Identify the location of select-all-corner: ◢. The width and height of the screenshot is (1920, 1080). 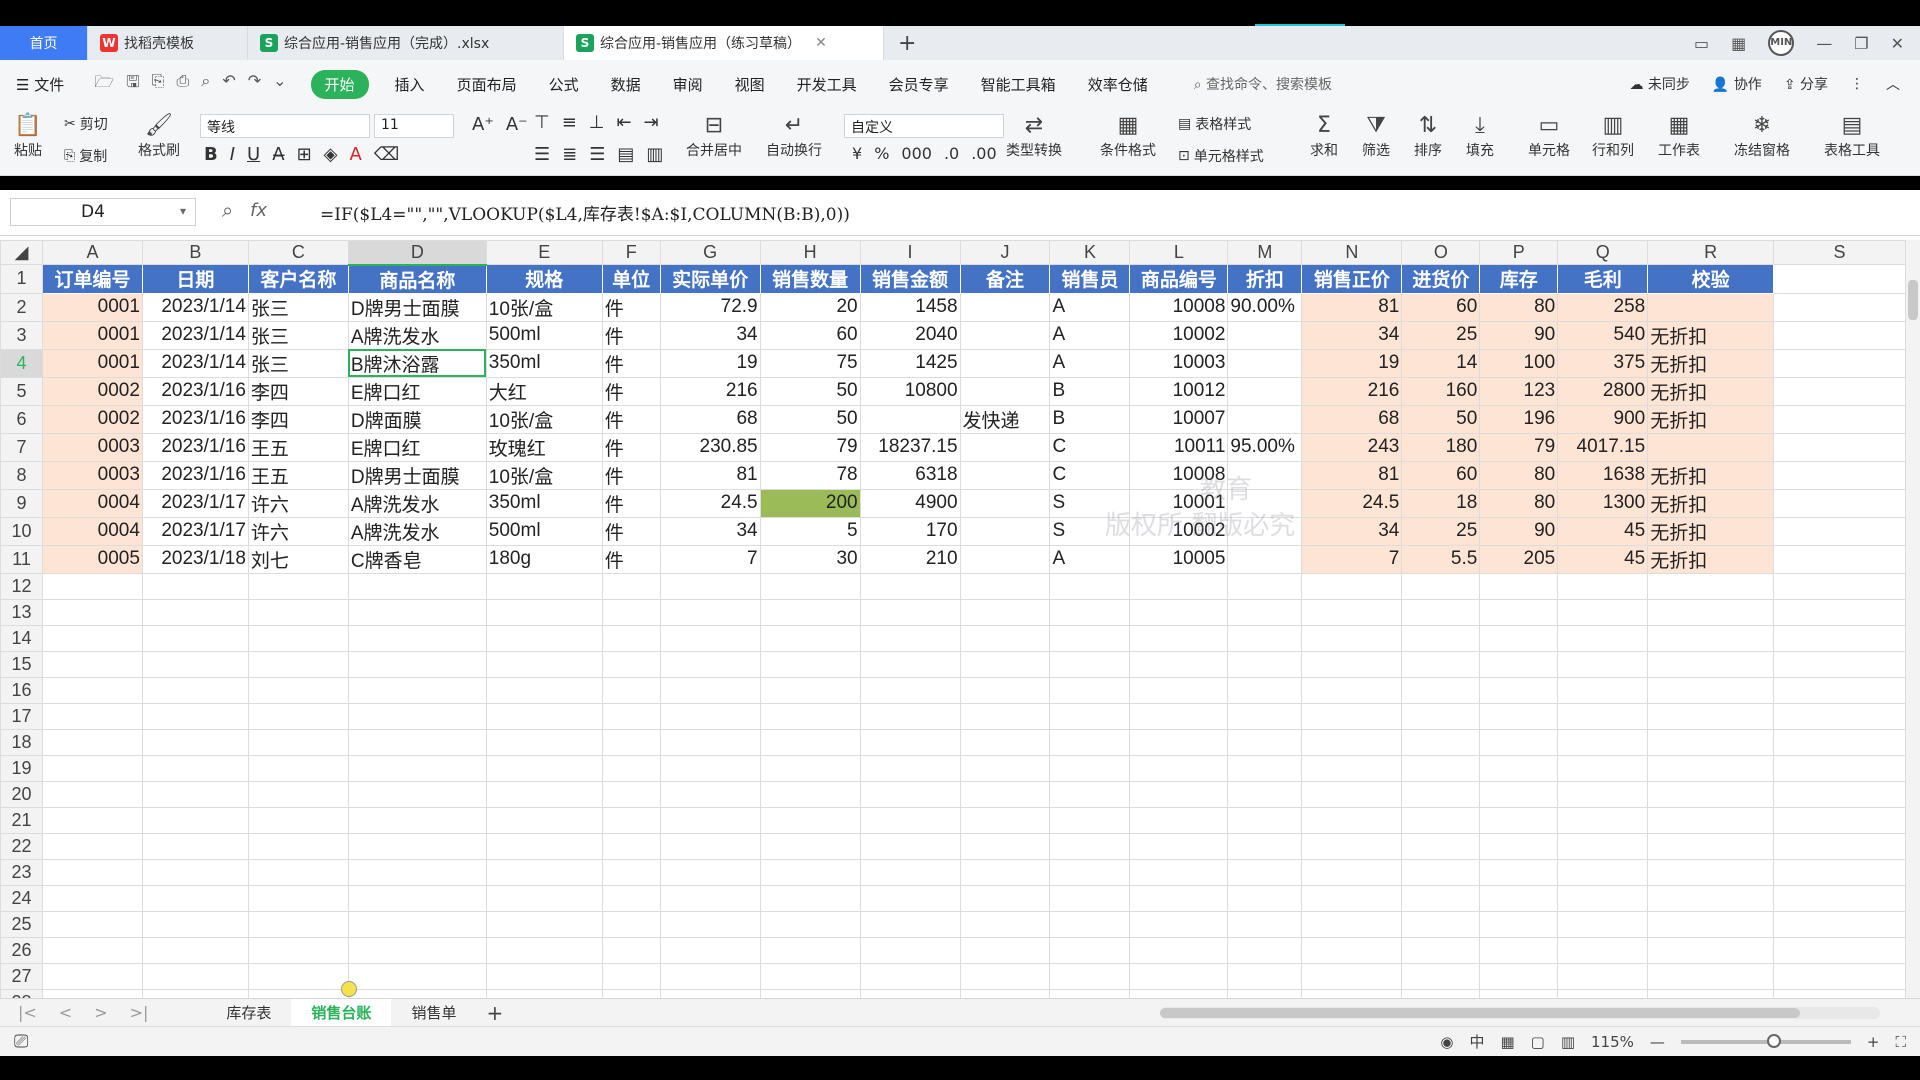
(21, 252).